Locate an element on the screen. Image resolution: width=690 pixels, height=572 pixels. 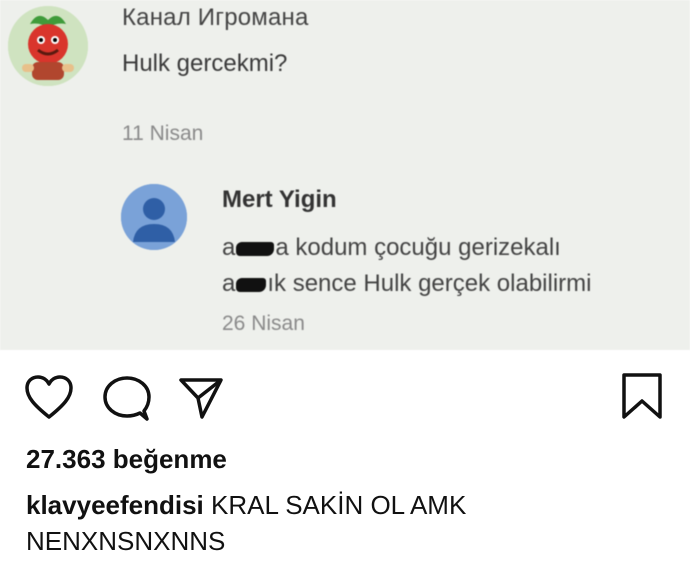
reply-date: 26 Nisan is located at coordinates (263, 323).